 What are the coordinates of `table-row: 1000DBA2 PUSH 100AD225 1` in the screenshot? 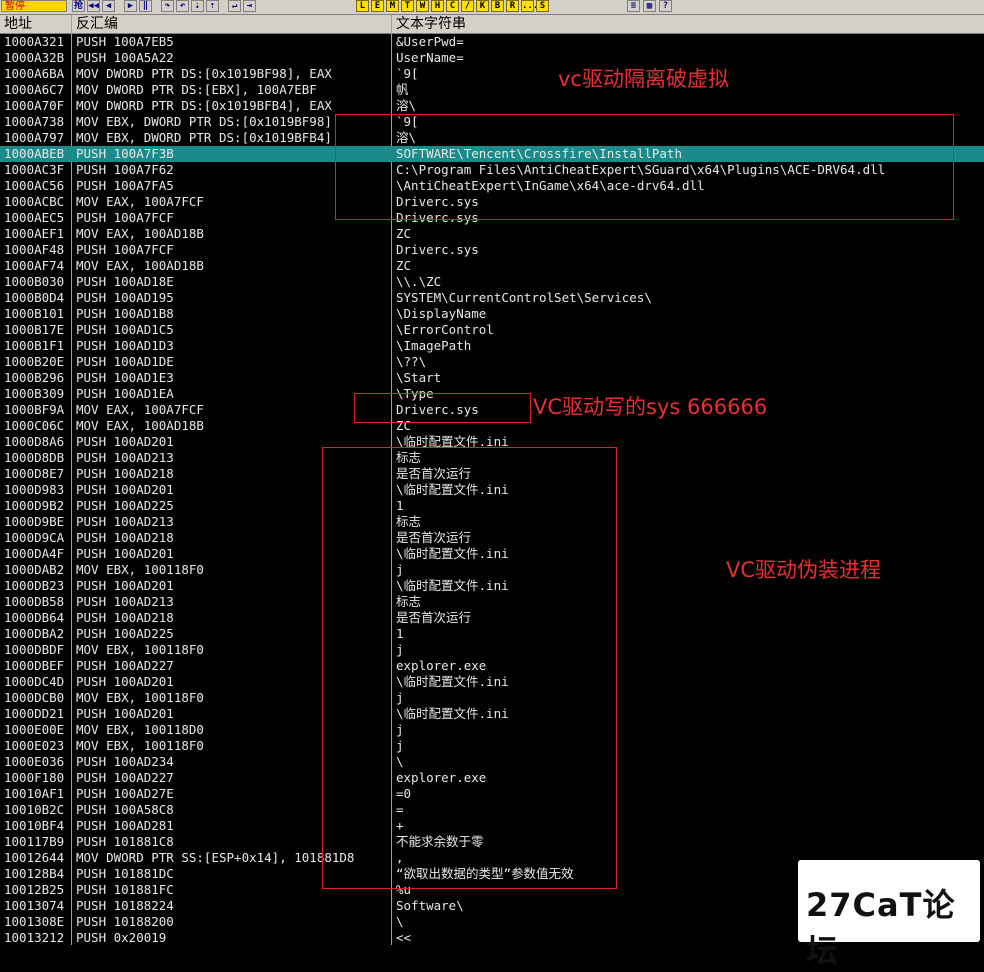 It's located at (492, 634).